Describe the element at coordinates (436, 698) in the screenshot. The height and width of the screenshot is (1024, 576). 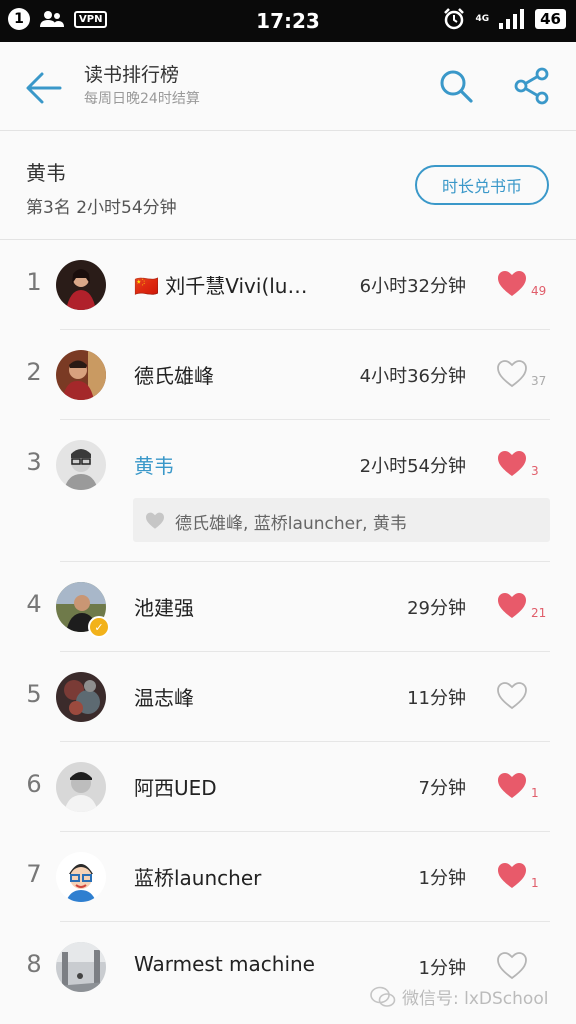
I see `reading-duration: 11分钟` at that location.